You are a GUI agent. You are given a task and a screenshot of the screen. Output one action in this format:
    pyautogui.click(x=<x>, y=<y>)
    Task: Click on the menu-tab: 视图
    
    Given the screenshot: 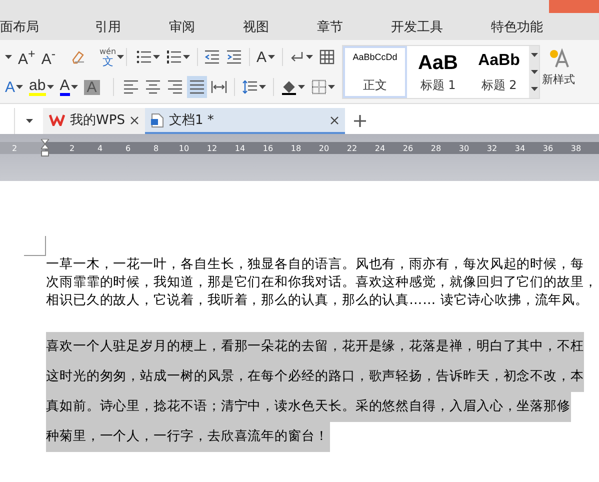 What is the action you would take?
    pyautogui.click(x=256, y=27)
    